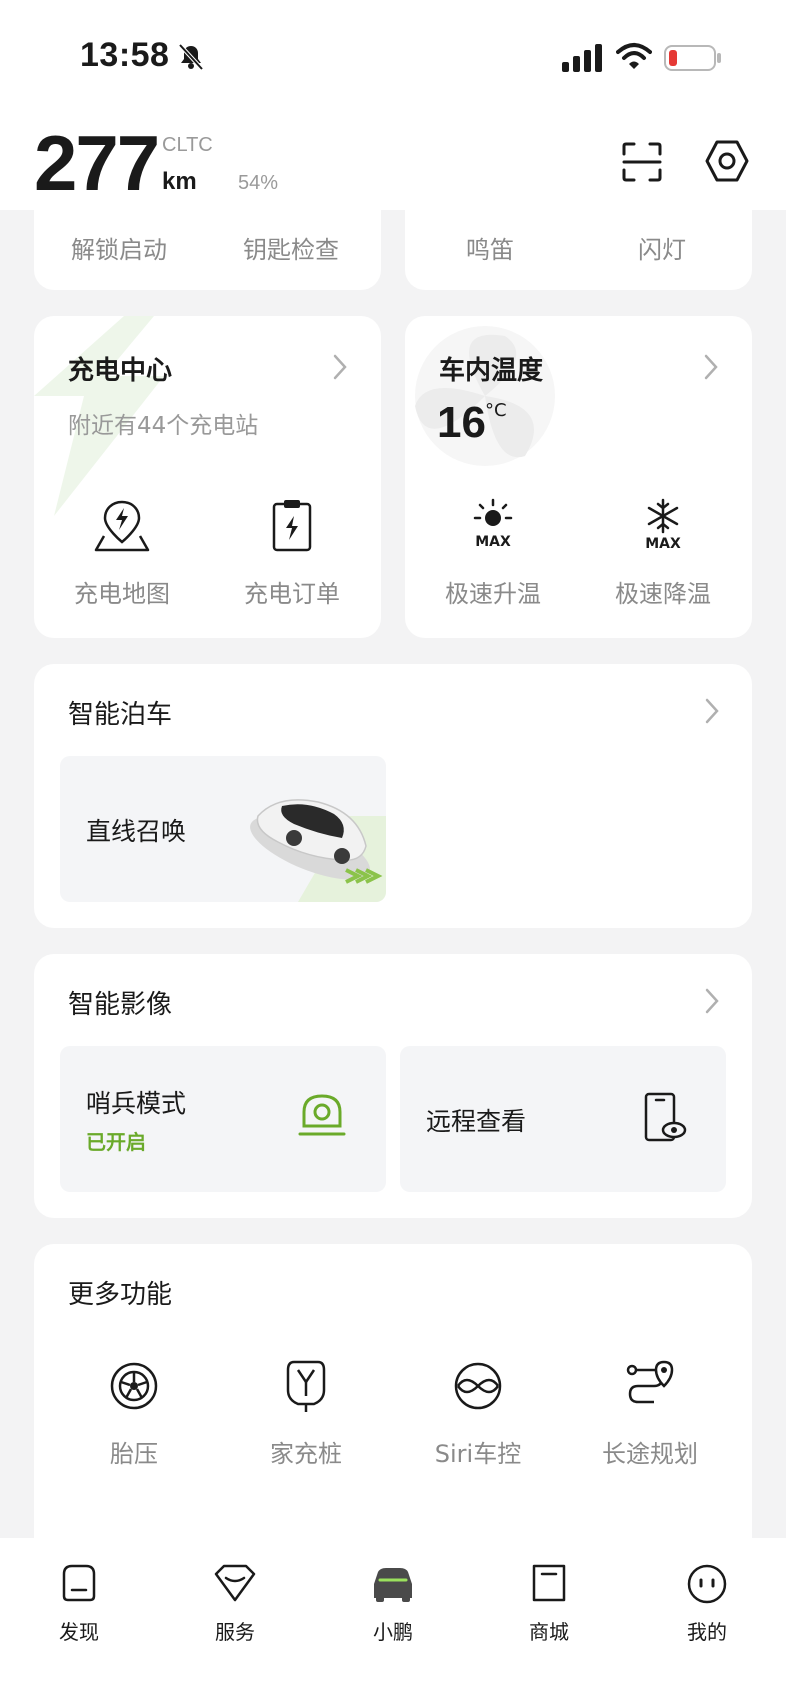  Describe the element at coordinates (306, 1451) in the screenshot. I see `home-charger-label: 家充桩` at that location.